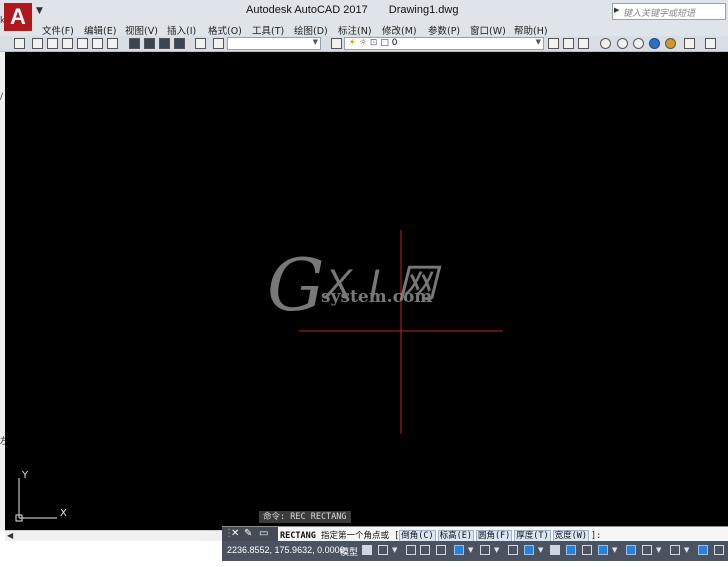  What do you see at coordinates (605, 43) in the screenshot?
I see `visual-style-2d-icon` at bounding box center [605, 43].